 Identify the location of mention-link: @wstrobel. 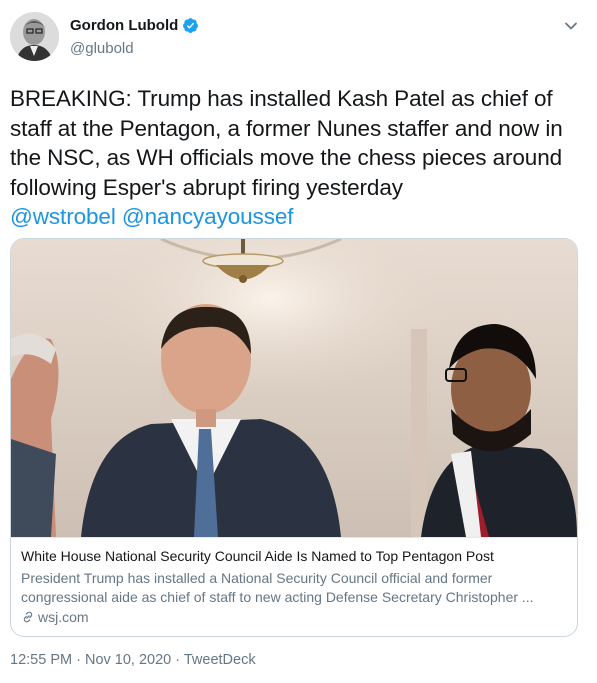
(63, 216).